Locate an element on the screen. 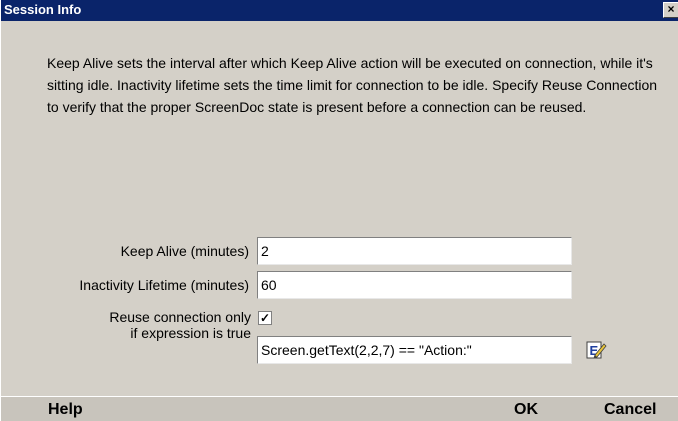 The height and width of the screenshot is (421, 678). expression-input: Screen.getText(2,2,7) == "Action:" is located at coordinates (414, 350).